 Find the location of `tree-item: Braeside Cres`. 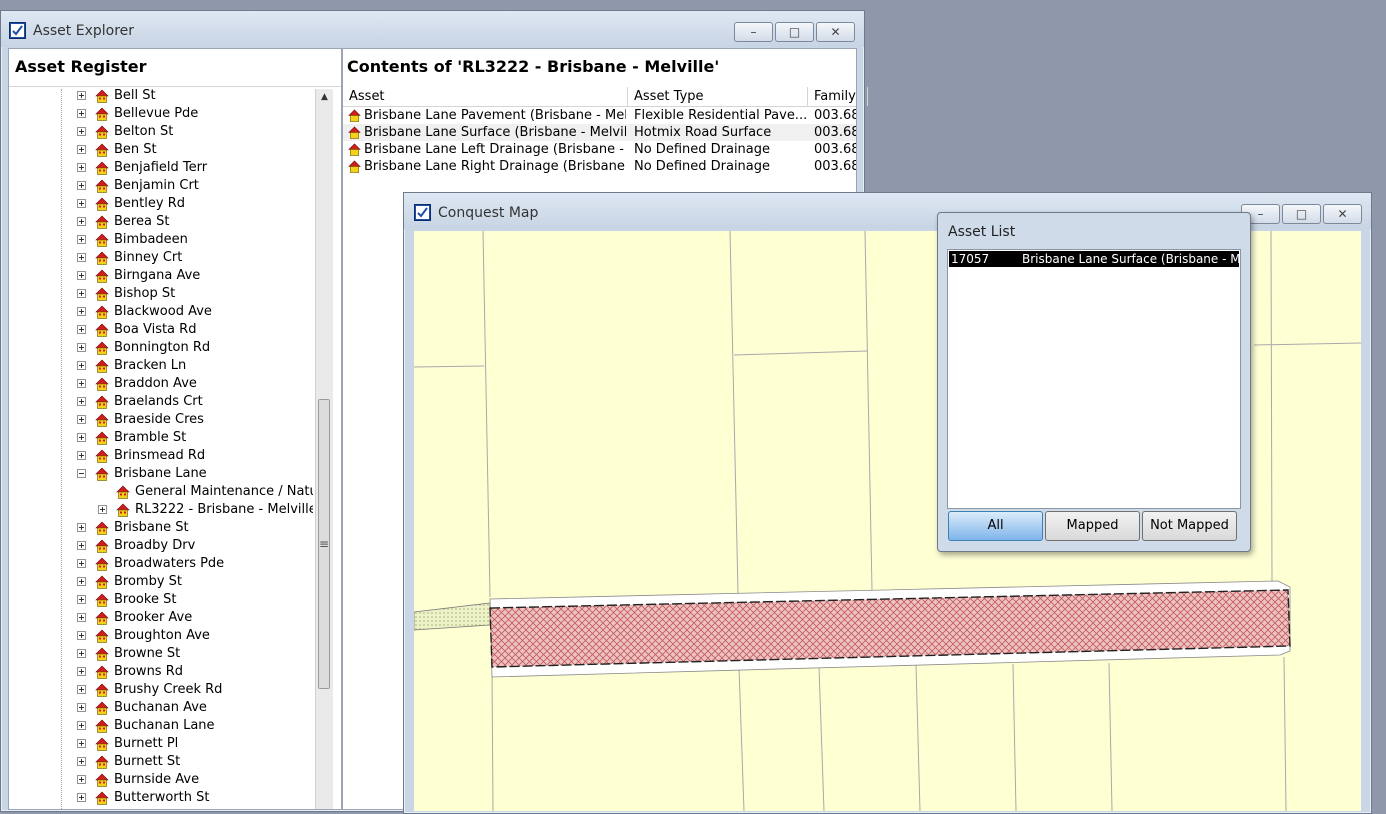

tree-item: Braeside Cres is located at coordinates (161, 420).